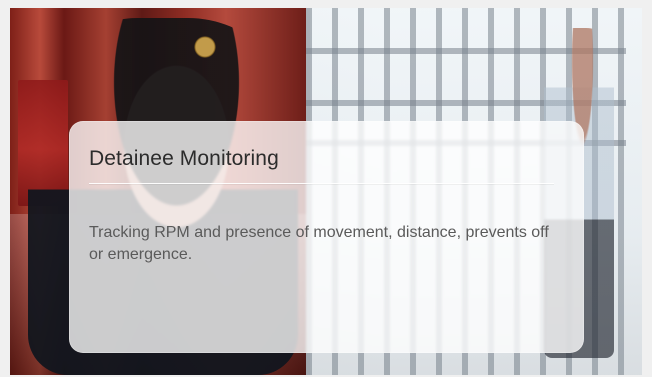 Image resolution: width=652 pixels, height=377 pixels. What do you see at coordinates (184, 158) in the screenshot?
I see `card-title: Detainee Monitoring` at bounding box center [184, 158].